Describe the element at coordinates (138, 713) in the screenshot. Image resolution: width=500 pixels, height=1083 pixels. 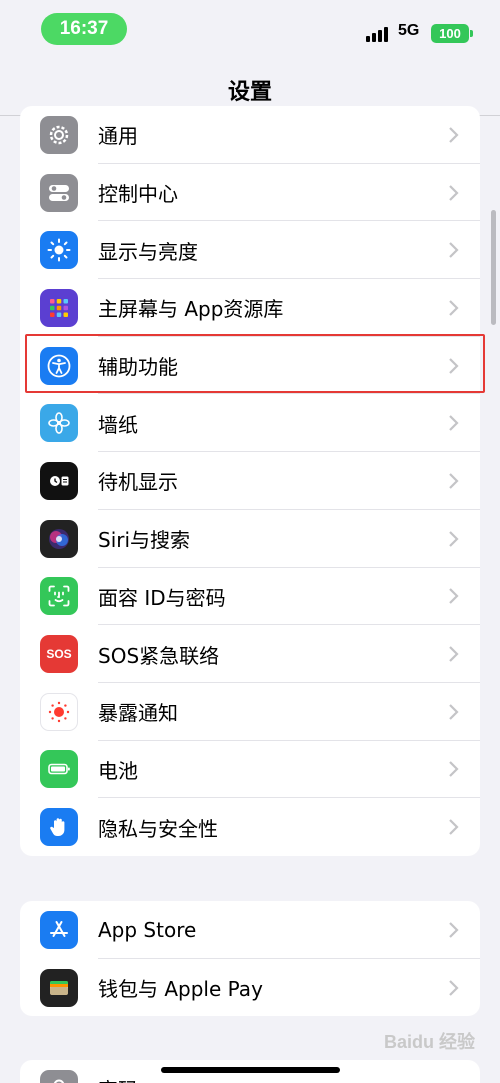
I see `settings-row-label: 暴露通知` at that location.